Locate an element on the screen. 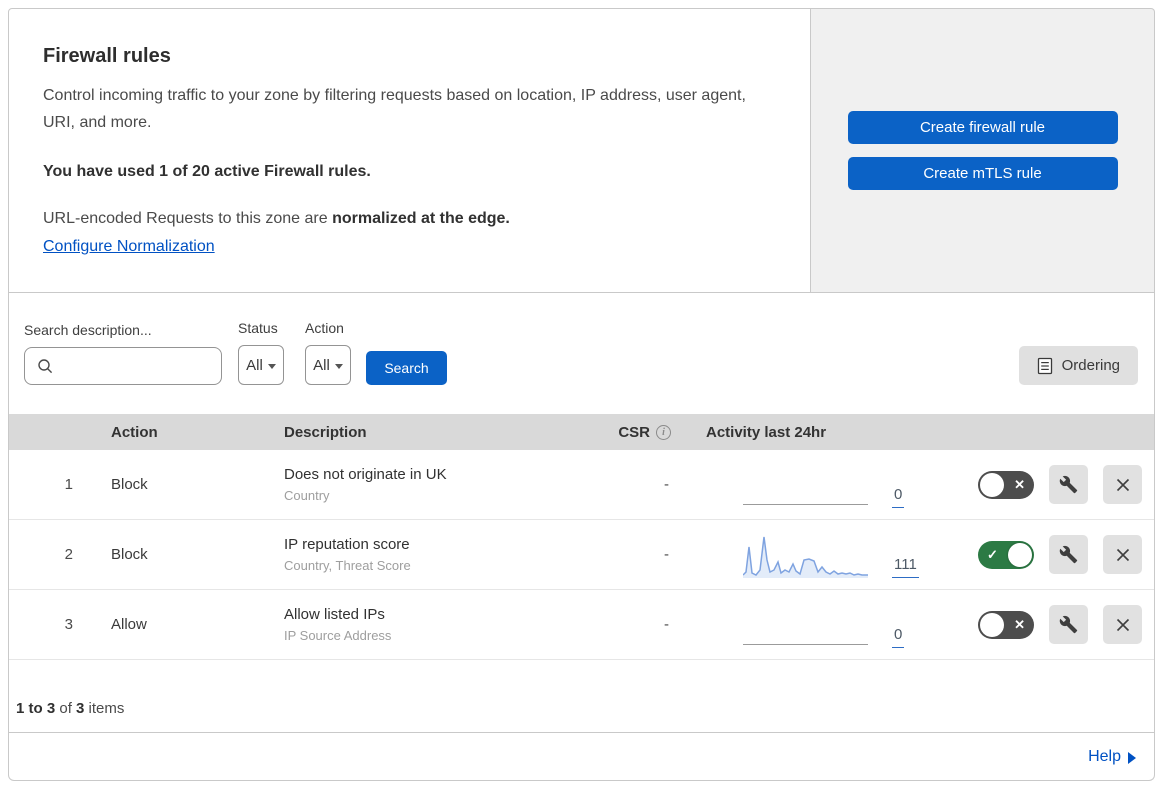 The width and height of the screenshot is (1161, 791). of-text: of is located at coordinates (66, 708).